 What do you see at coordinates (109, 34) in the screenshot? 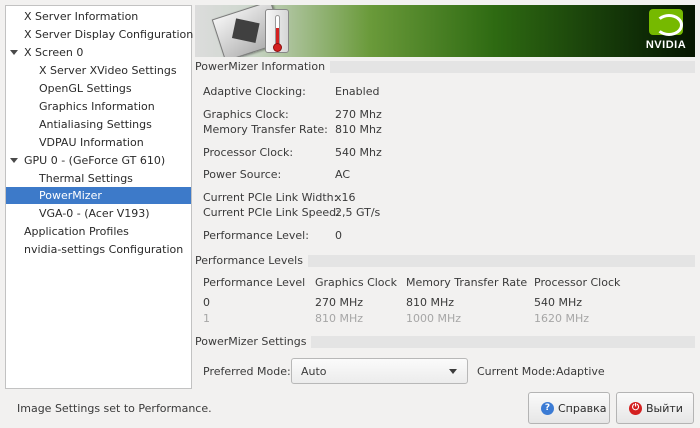
I see `sidebar-item-label: X Server Display Configuration` at bounding box center [109, 34].